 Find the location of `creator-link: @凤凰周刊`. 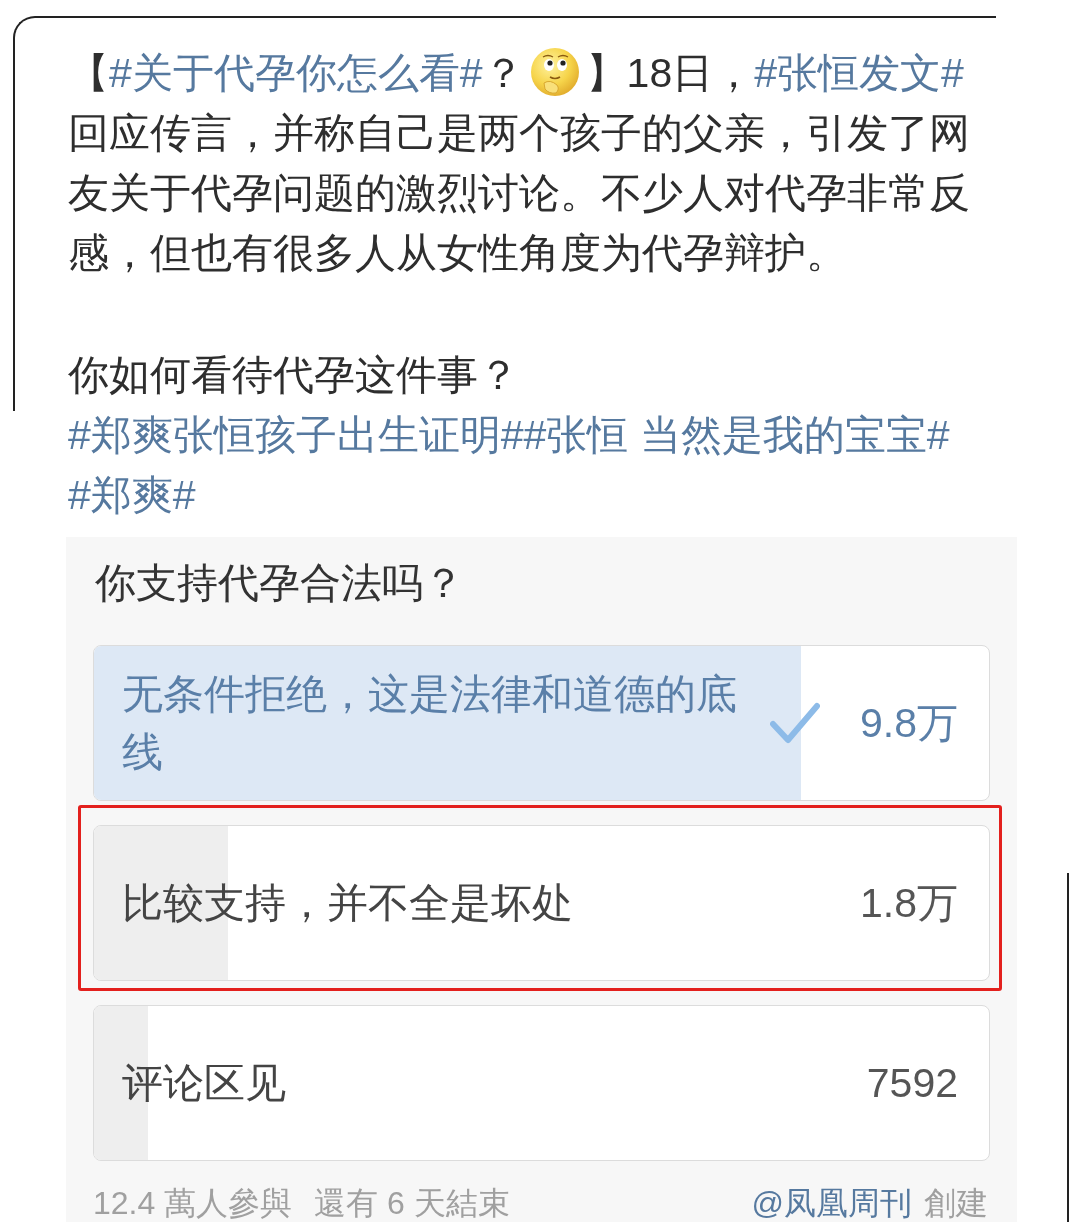

creator-link: @凤凰周刊 is located at coordinates (831, 1203).